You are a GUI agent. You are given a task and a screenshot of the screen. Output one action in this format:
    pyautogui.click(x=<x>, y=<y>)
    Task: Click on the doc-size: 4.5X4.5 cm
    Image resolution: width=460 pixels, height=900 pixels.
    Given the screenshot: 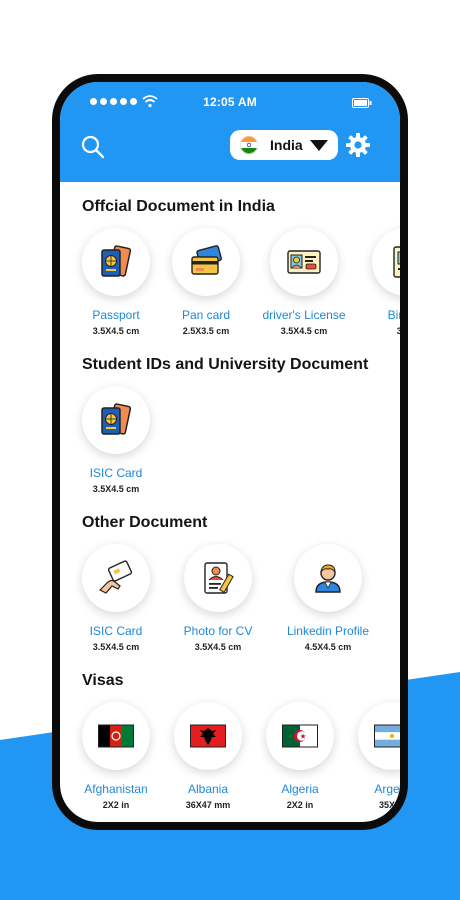 What is the action you would take?
    pyautogui.click(x=328, y=647)
    